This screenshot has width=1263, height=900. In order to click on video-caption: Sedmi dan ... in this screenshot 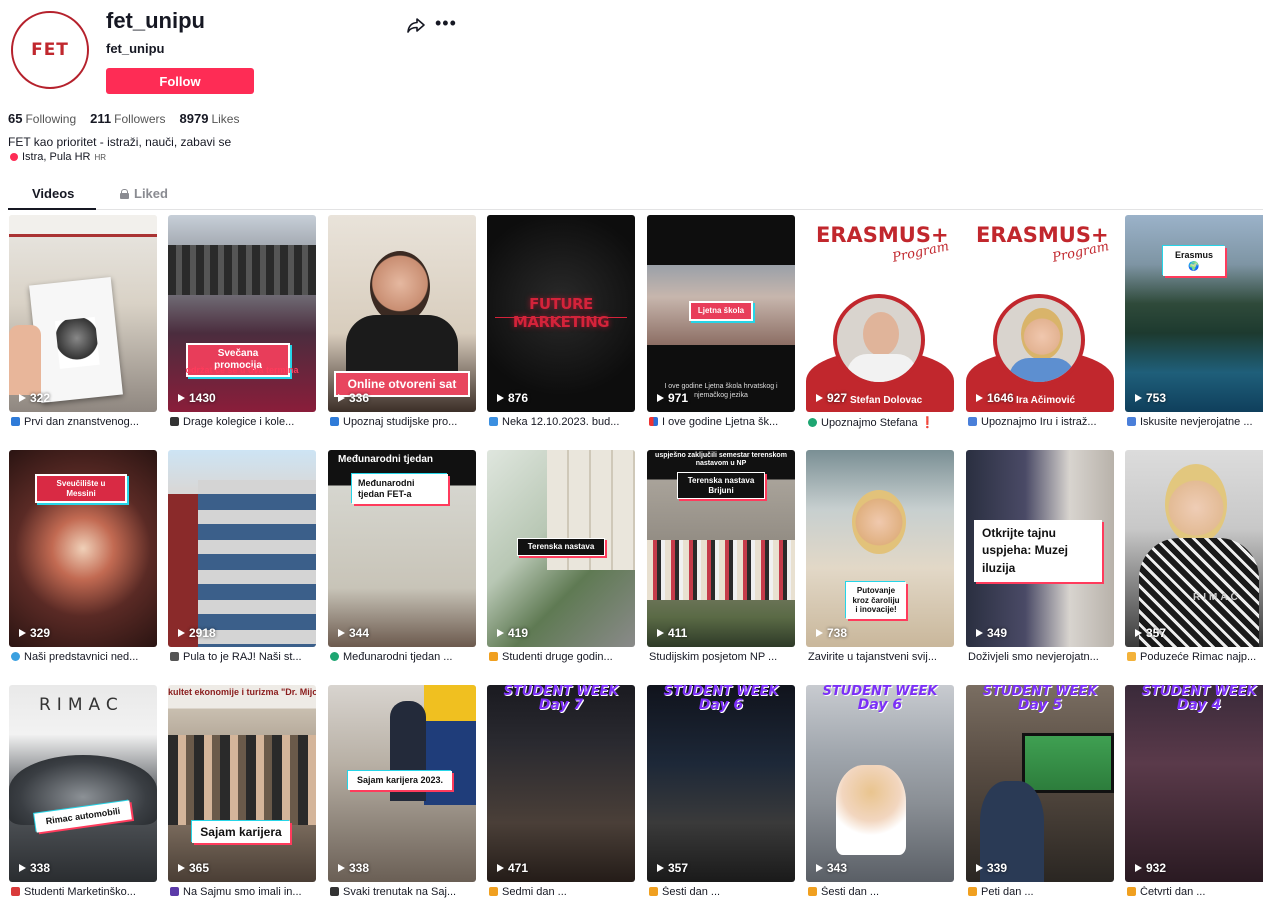, I will do `click(562, 892)`.